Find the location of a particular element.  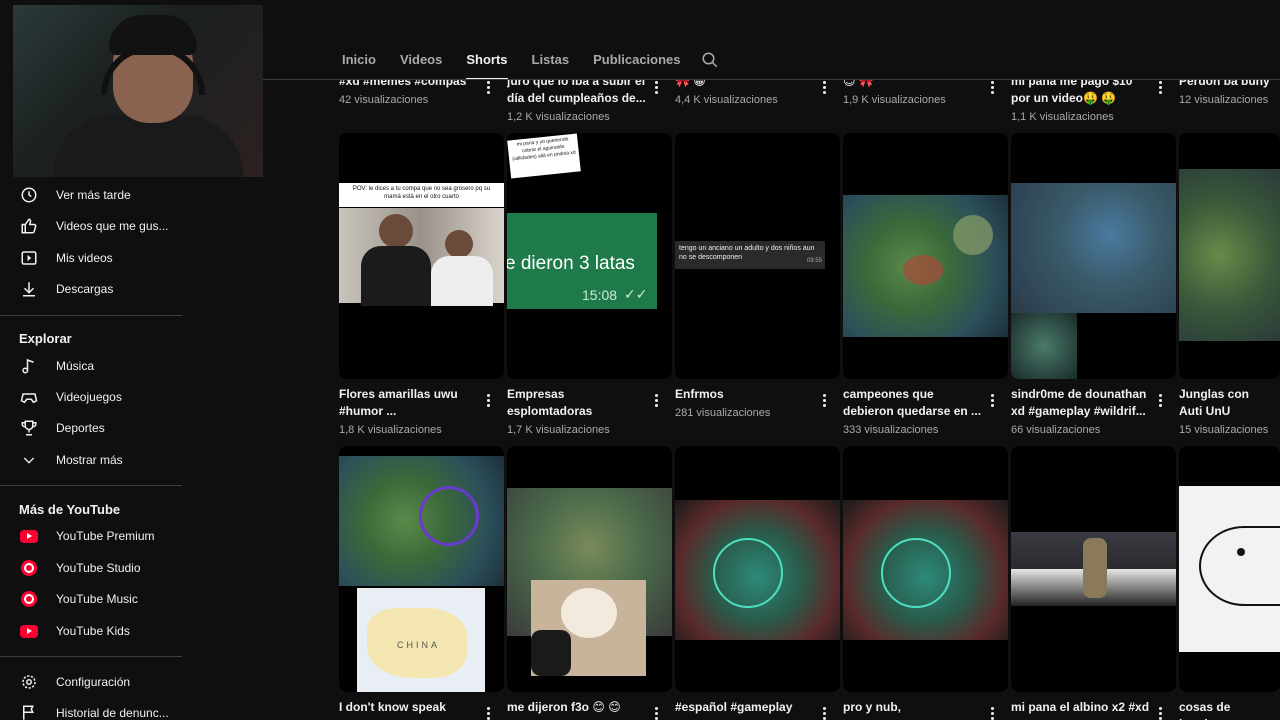

thumbnail-photo is located at coordinates (421, 257).